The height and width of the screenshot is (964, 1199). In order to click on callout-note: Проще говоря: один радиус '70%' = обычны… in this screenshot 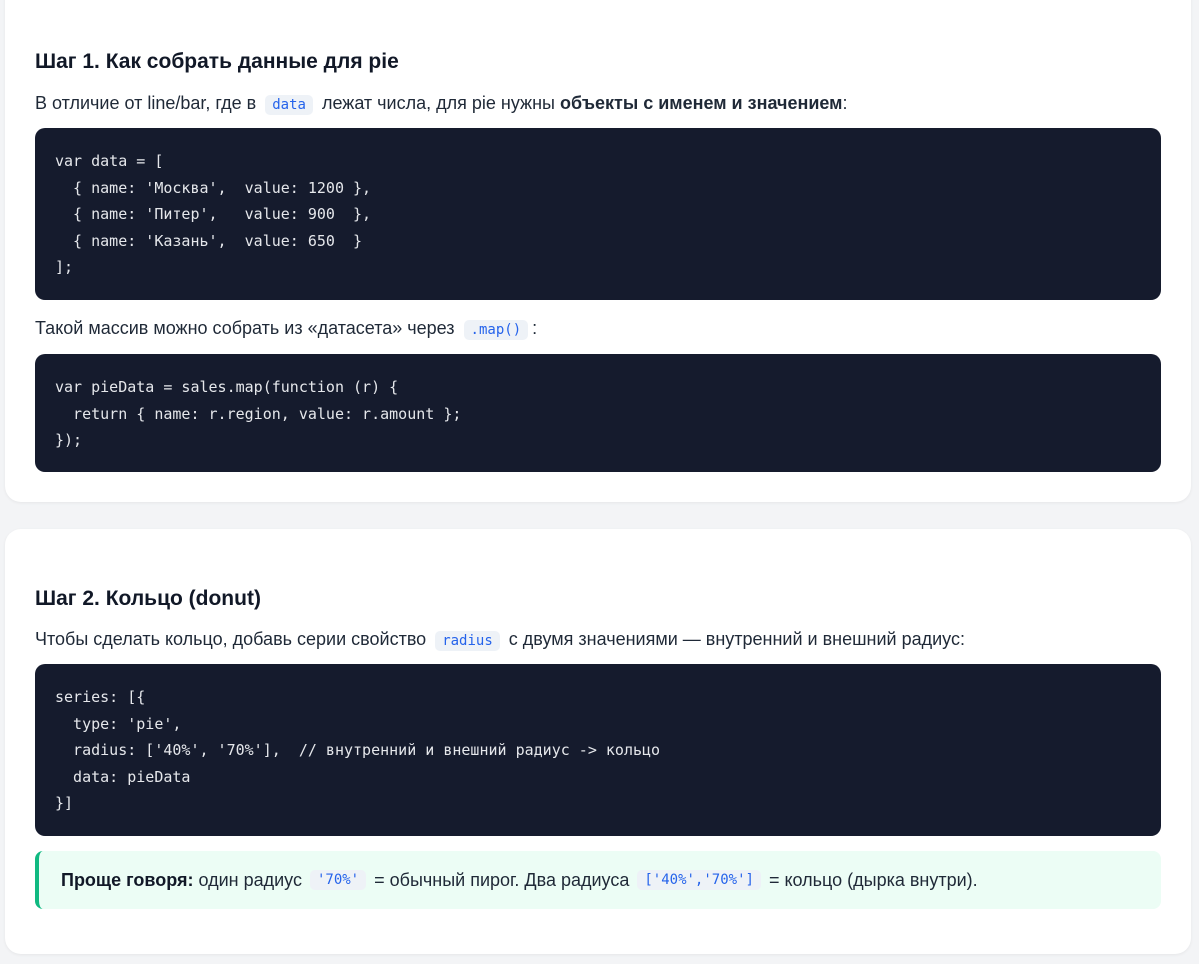, I will do `click(598, 880)`.